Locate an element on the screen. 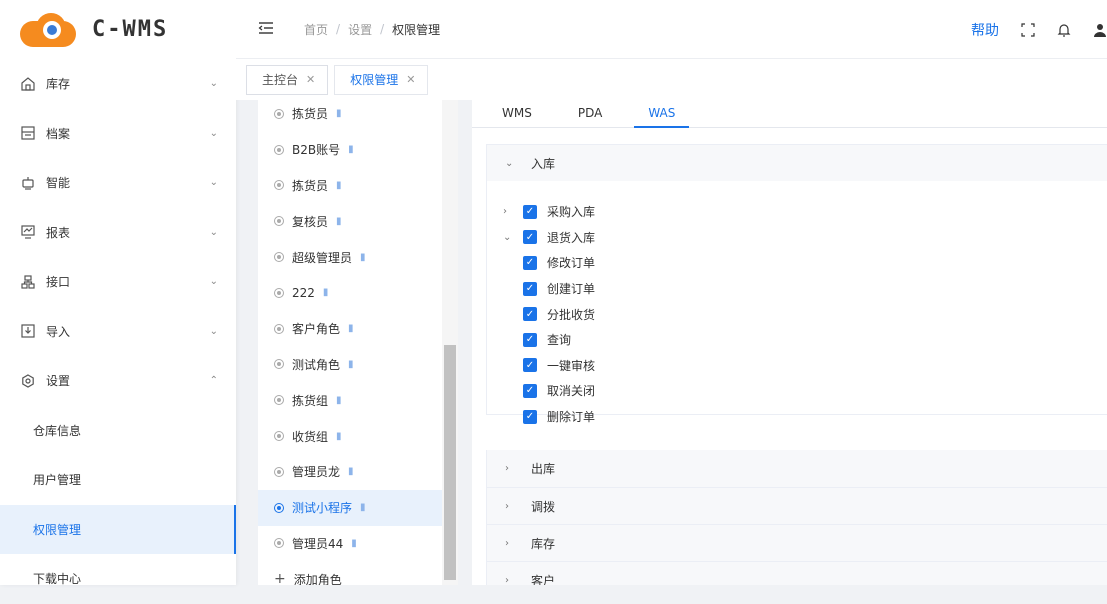  tabs-bar: 主控台 ✕ 权限管理 ✕ is located at coordinates (671, 79).